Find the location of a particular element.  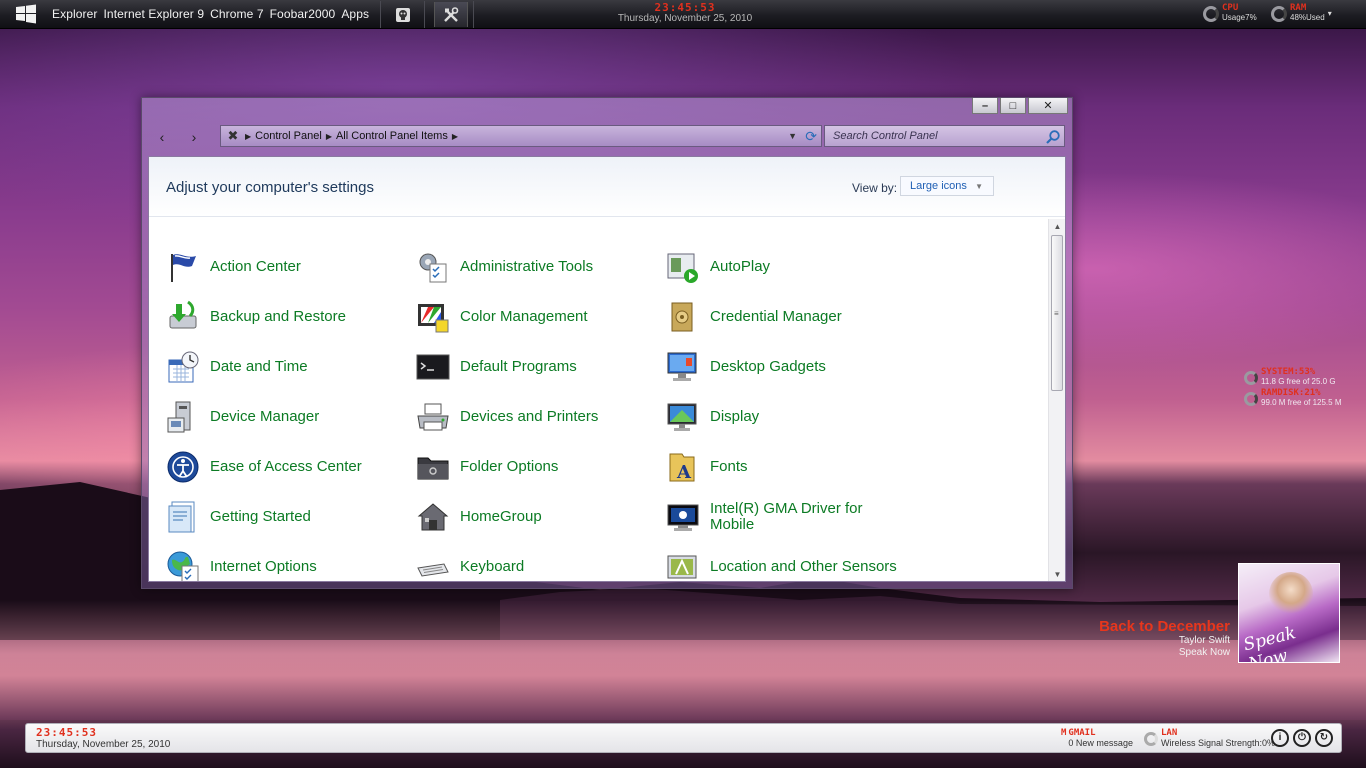

item-display: Display is located at coordinates (786, 417).